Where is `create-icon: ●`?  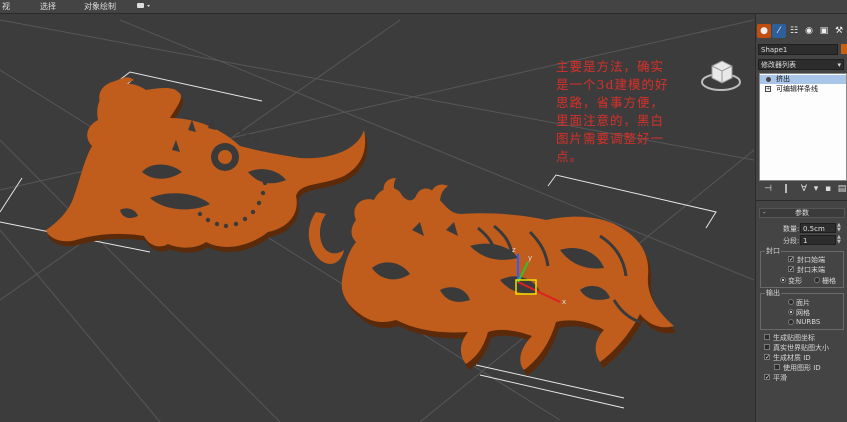
create-icon: ● is located at coordinates (764, 31).